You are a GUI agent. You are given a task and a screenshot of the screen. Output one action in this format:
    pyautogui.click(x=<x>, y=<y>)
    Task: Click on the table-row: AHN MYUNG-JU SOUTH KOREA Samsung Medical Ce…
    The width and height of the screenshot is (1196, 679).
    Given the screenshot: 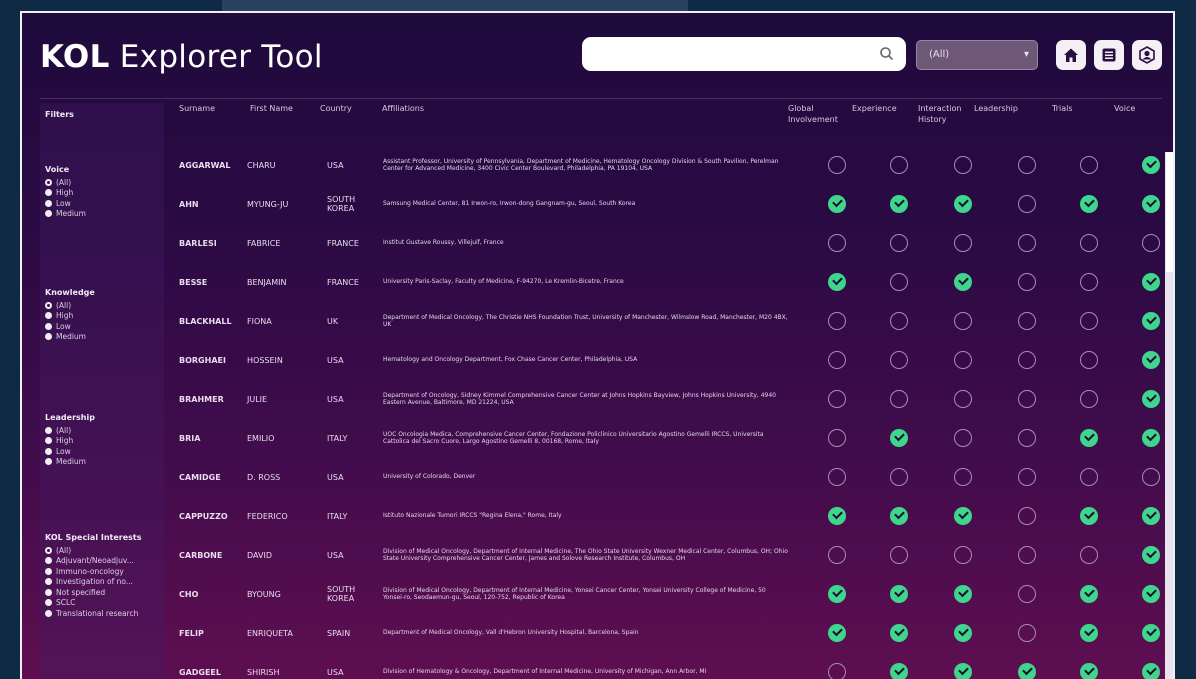 What is the action you would take?
    pyautogui.click(x=668, y=204)
    